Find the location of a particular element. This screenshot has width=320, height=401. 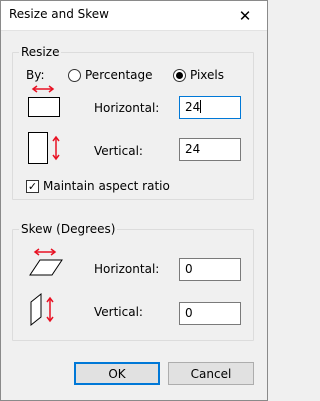

percentage-label: Percentage is located at coordinates (119, 75).